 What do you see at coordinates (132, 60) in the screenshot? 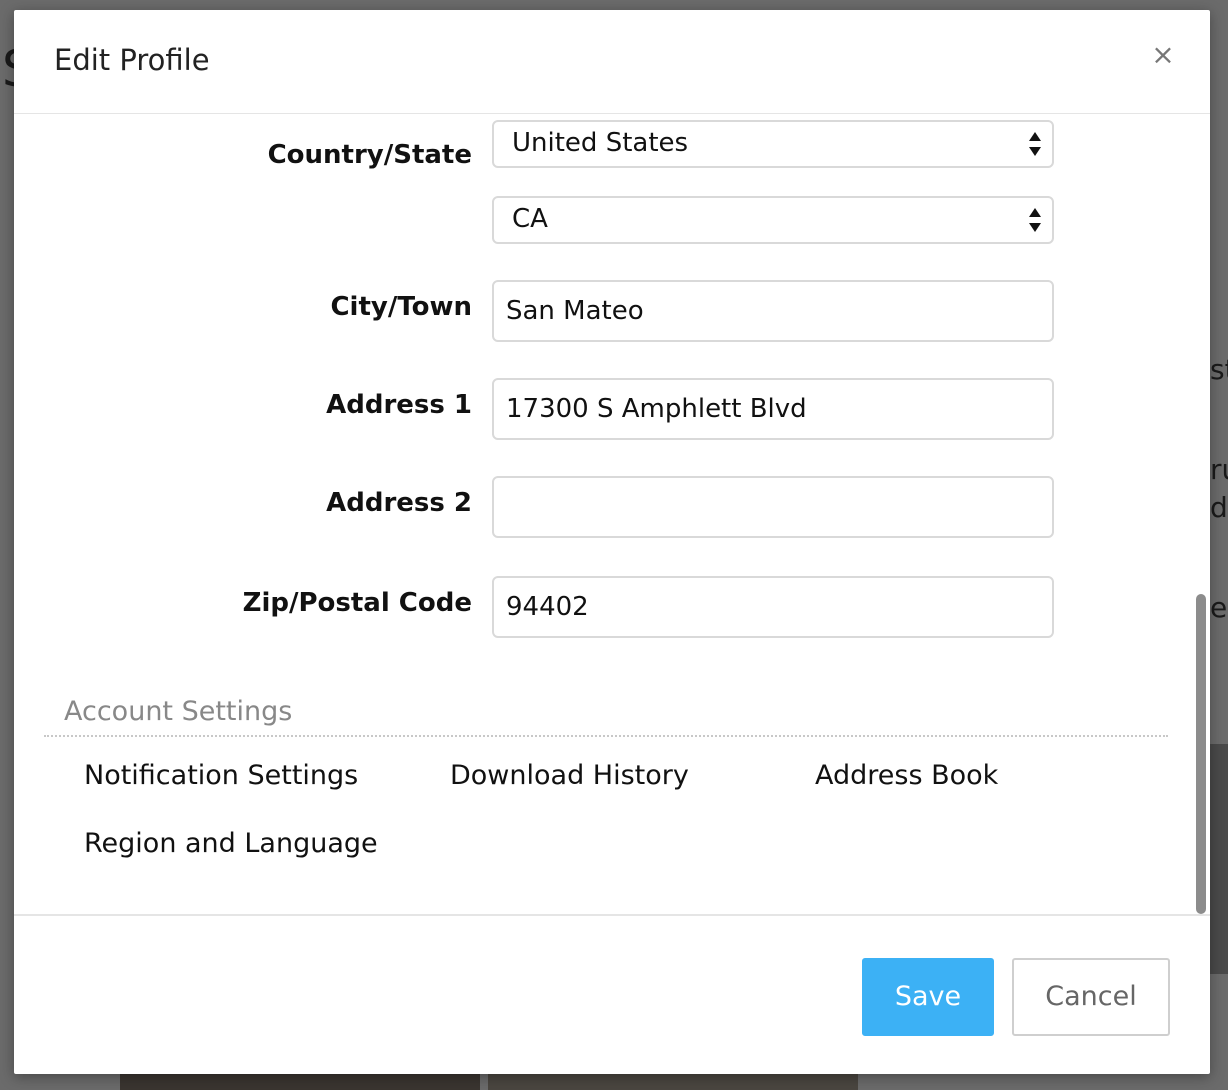
I see `modal-title: Edit Profile` at bounding box center [132, 60].